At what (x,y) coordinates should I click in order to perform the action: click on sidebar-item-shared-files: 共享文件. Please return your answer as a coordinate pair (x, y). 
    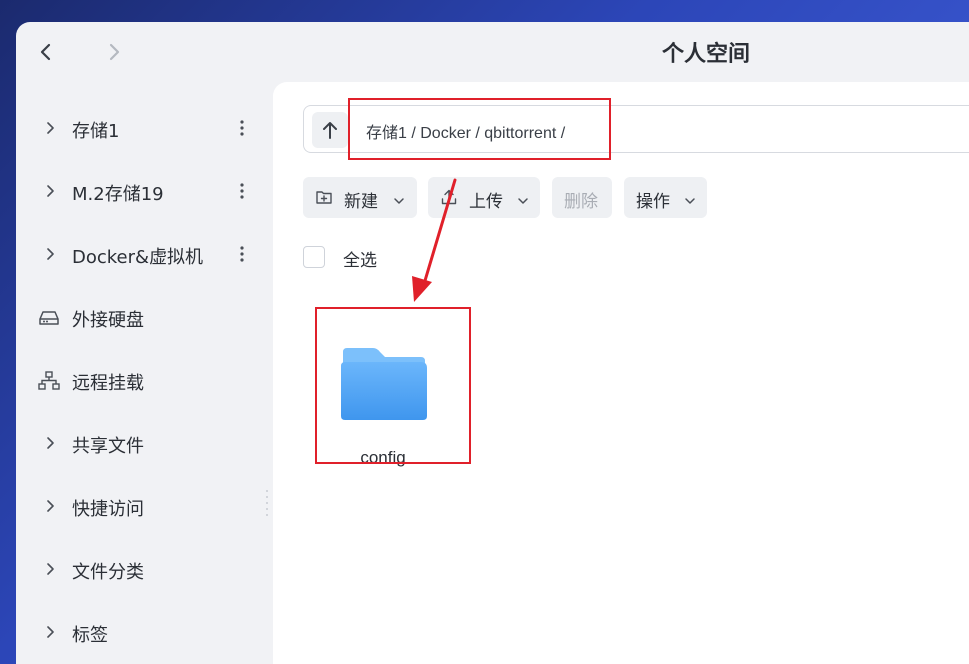
    Looking at the image, I should click on (144, 443).